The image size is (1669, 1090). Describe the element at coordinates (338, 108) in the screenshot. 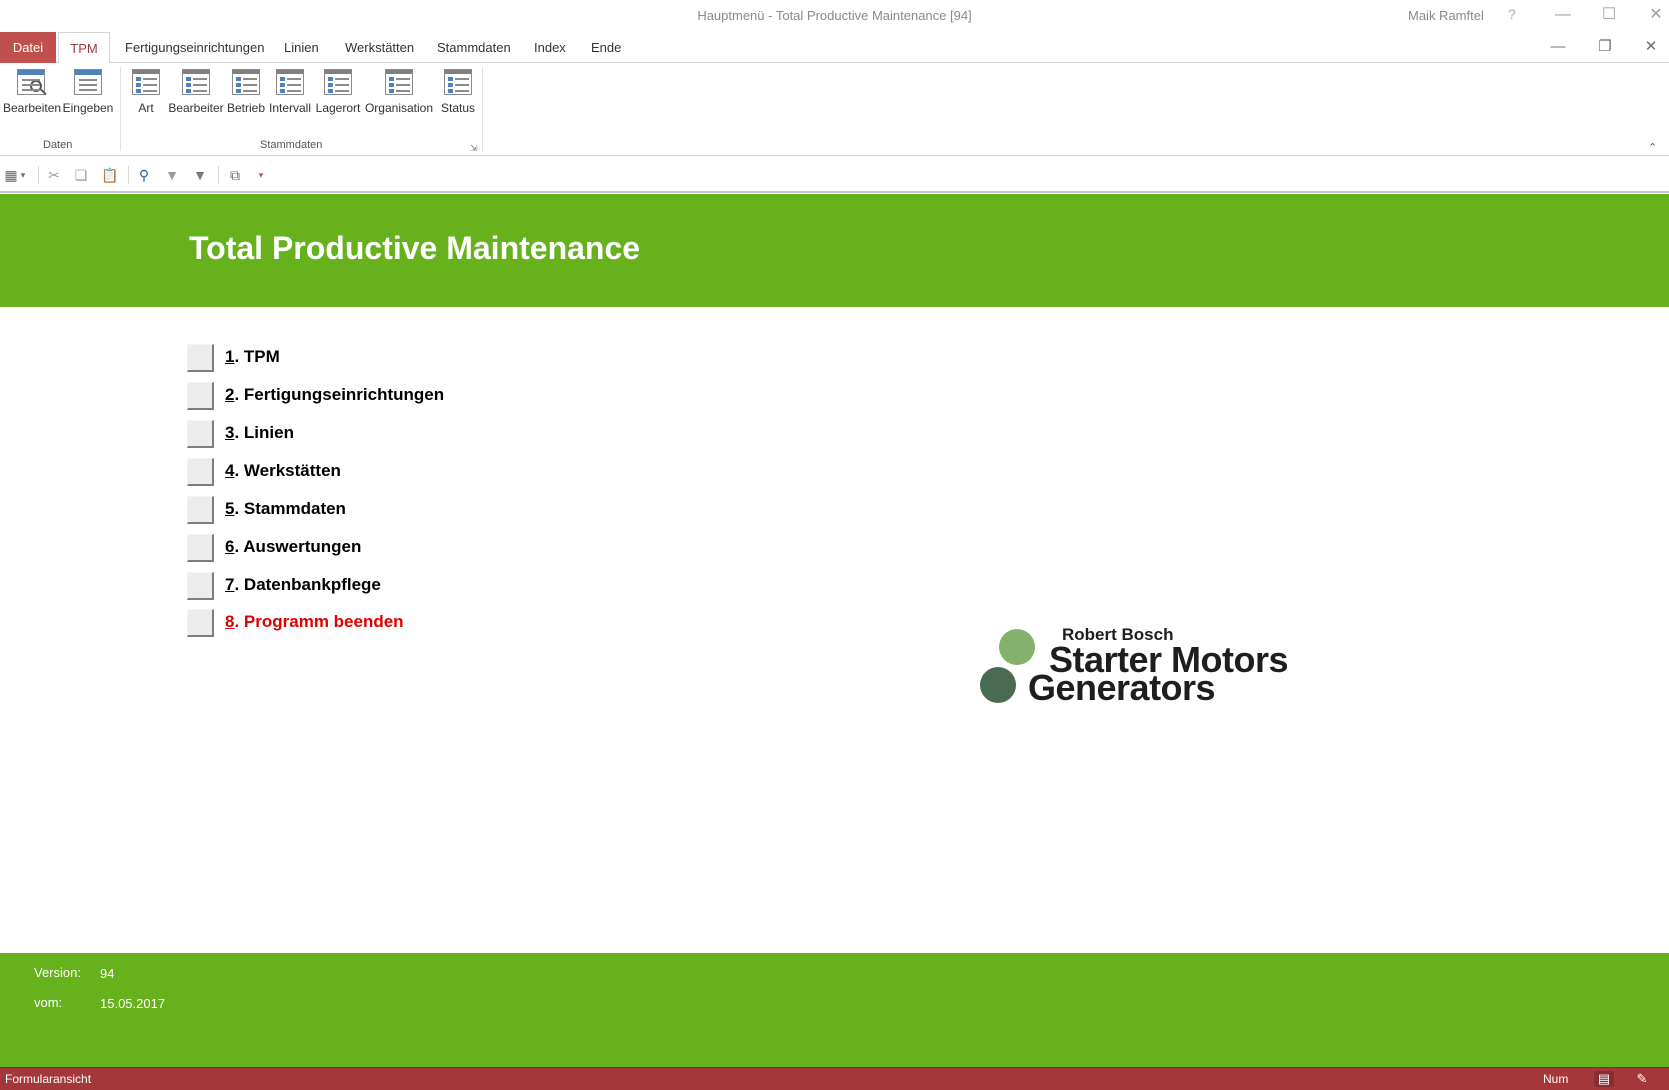

I see `ribbon-button-label: Lagerort` at that location.